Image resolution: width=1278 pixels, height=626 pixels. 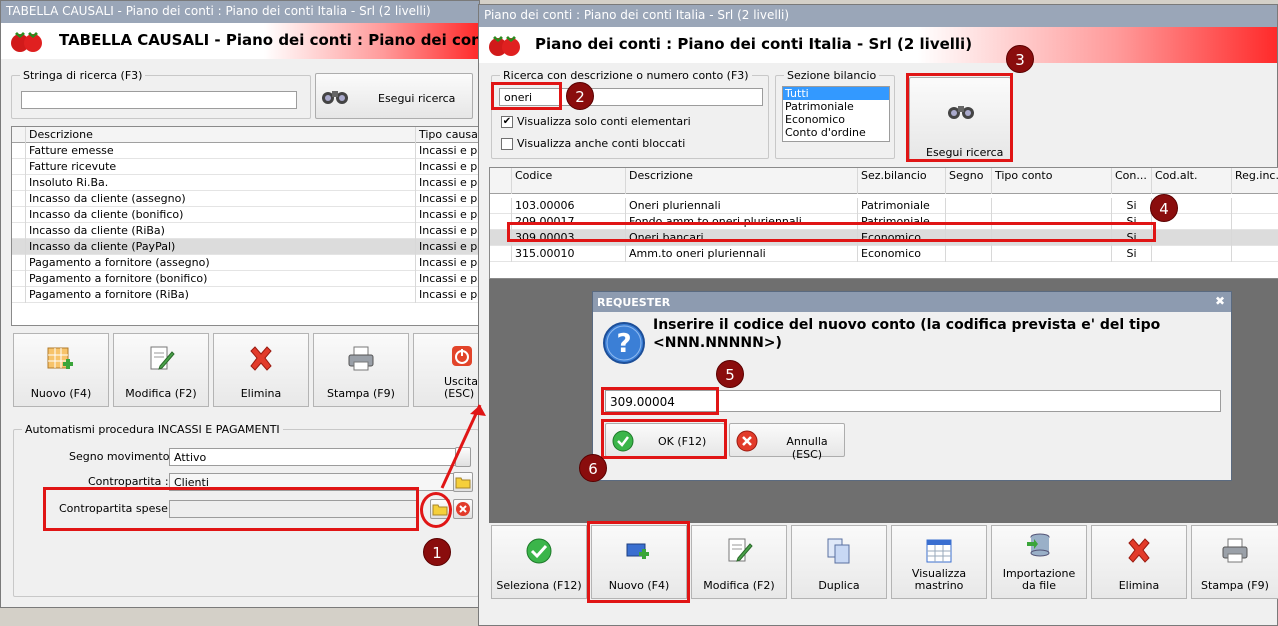 What do you see at coordinates (1020, 59) in the screenshot?
I see `marker-3: 3` at bounding box center [1020, 59].